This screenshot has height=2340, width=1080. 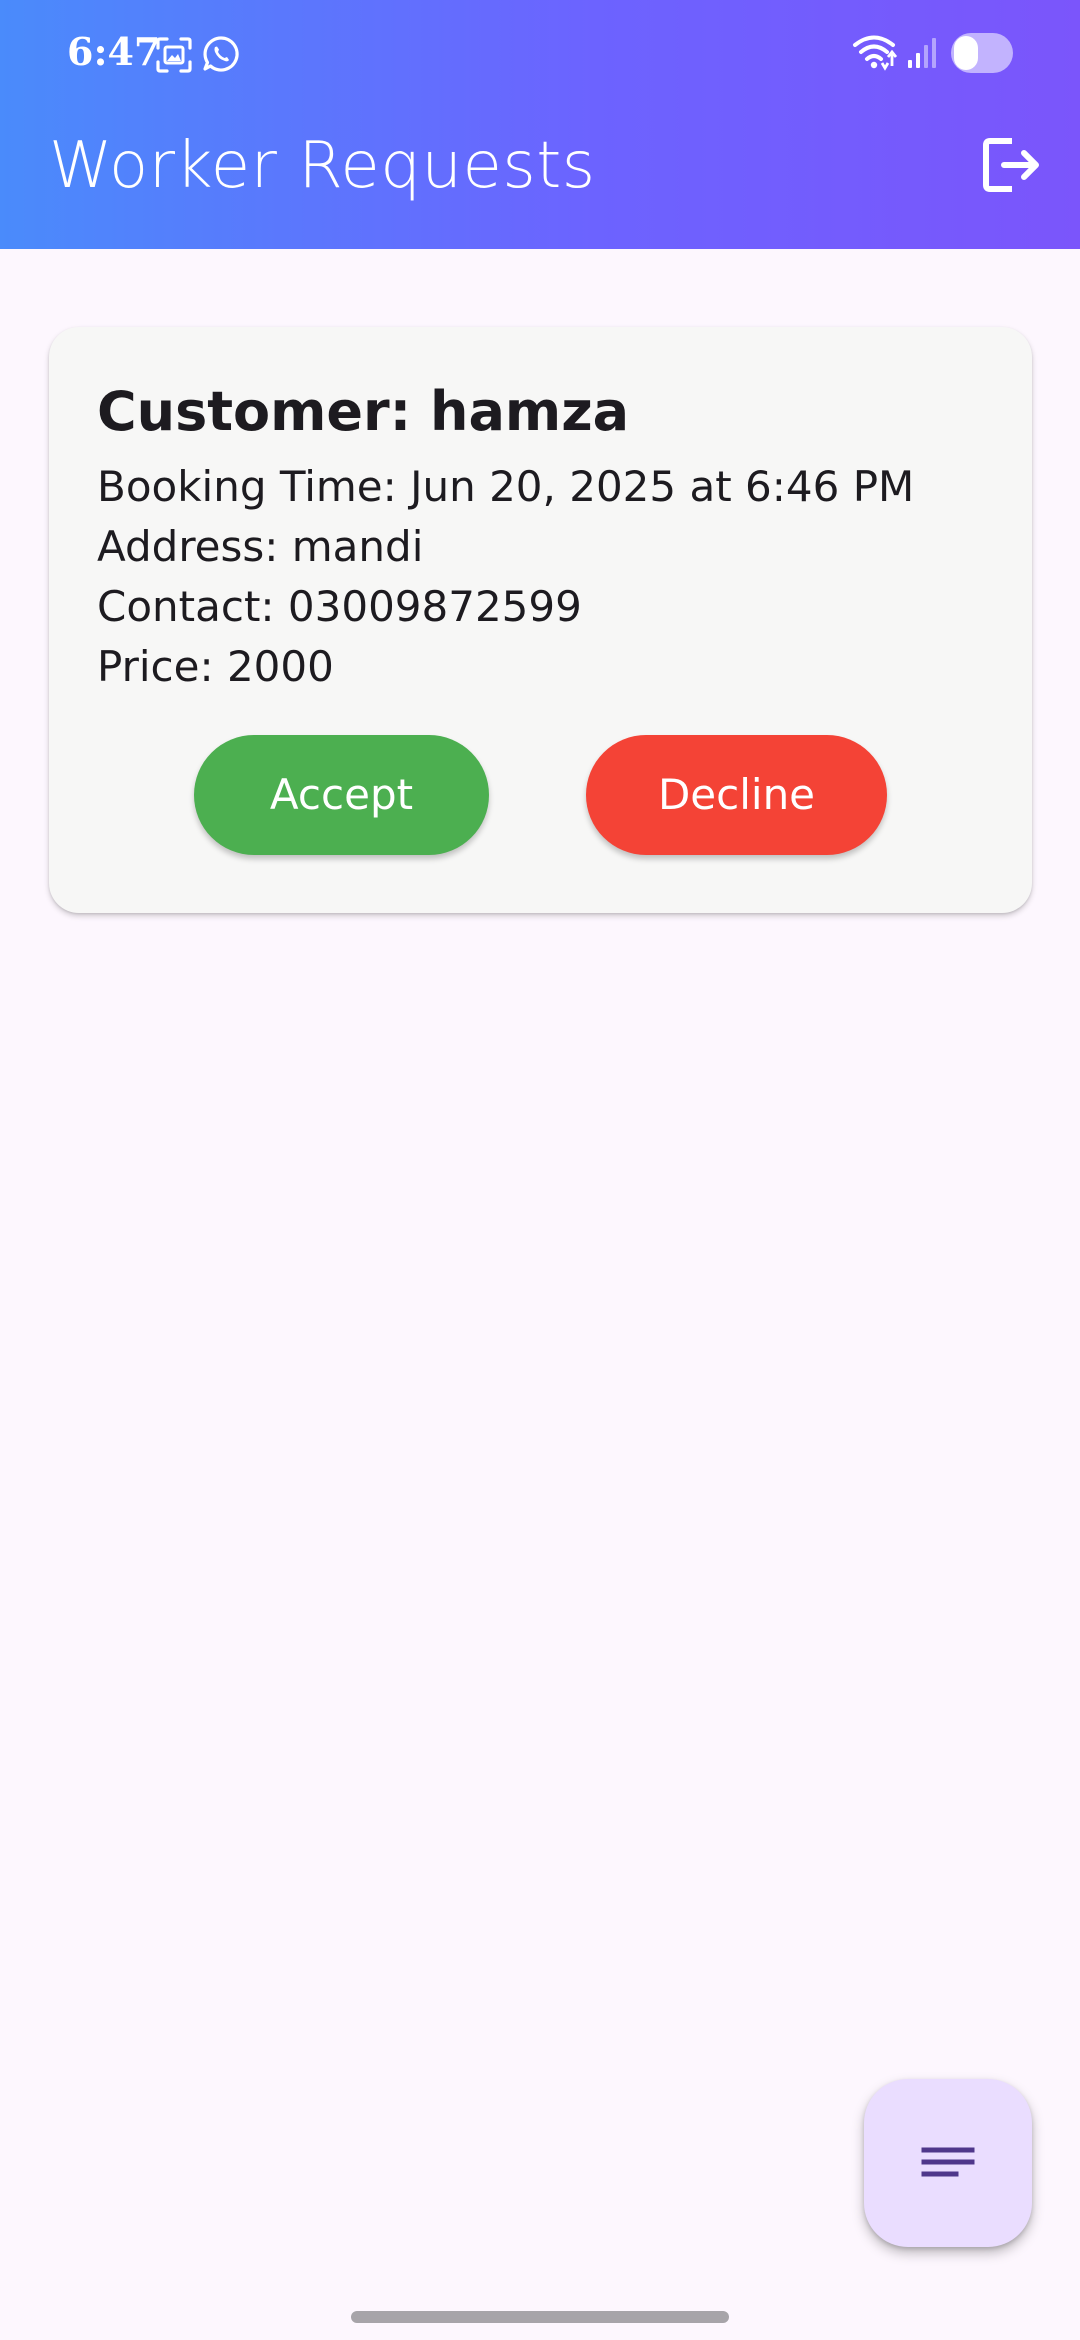 What do you see at coordinates (736, 795) in the screenshot?
I see `decline-button: Decline` at bounding box center [736, 795].